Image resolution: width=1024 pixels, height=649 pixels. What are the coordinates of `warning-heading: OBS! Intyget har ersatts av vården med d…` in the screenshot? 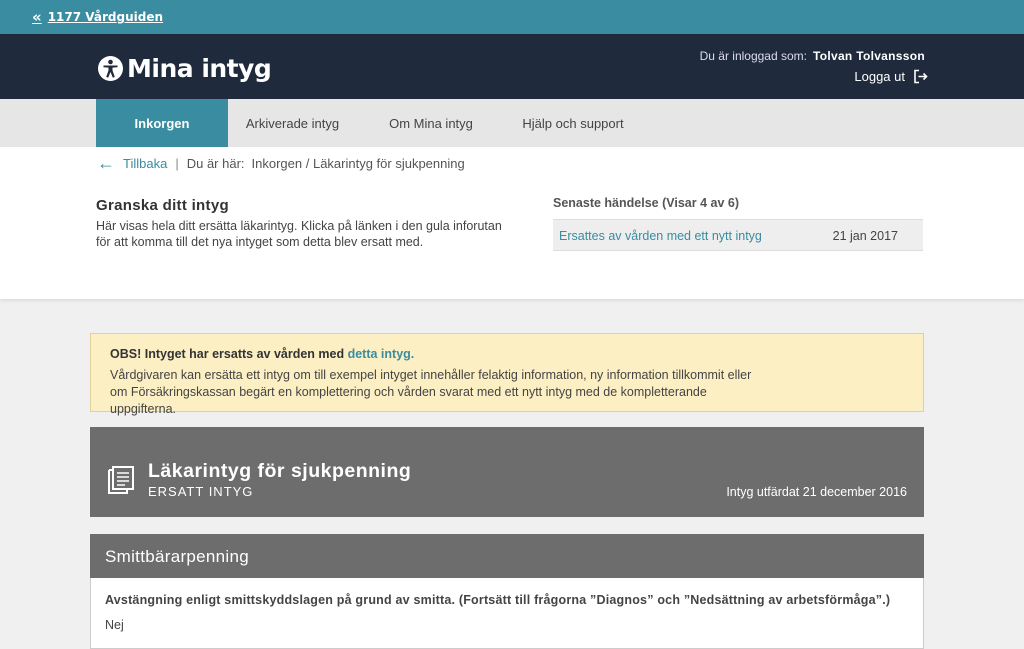 It's located at (262, 354).